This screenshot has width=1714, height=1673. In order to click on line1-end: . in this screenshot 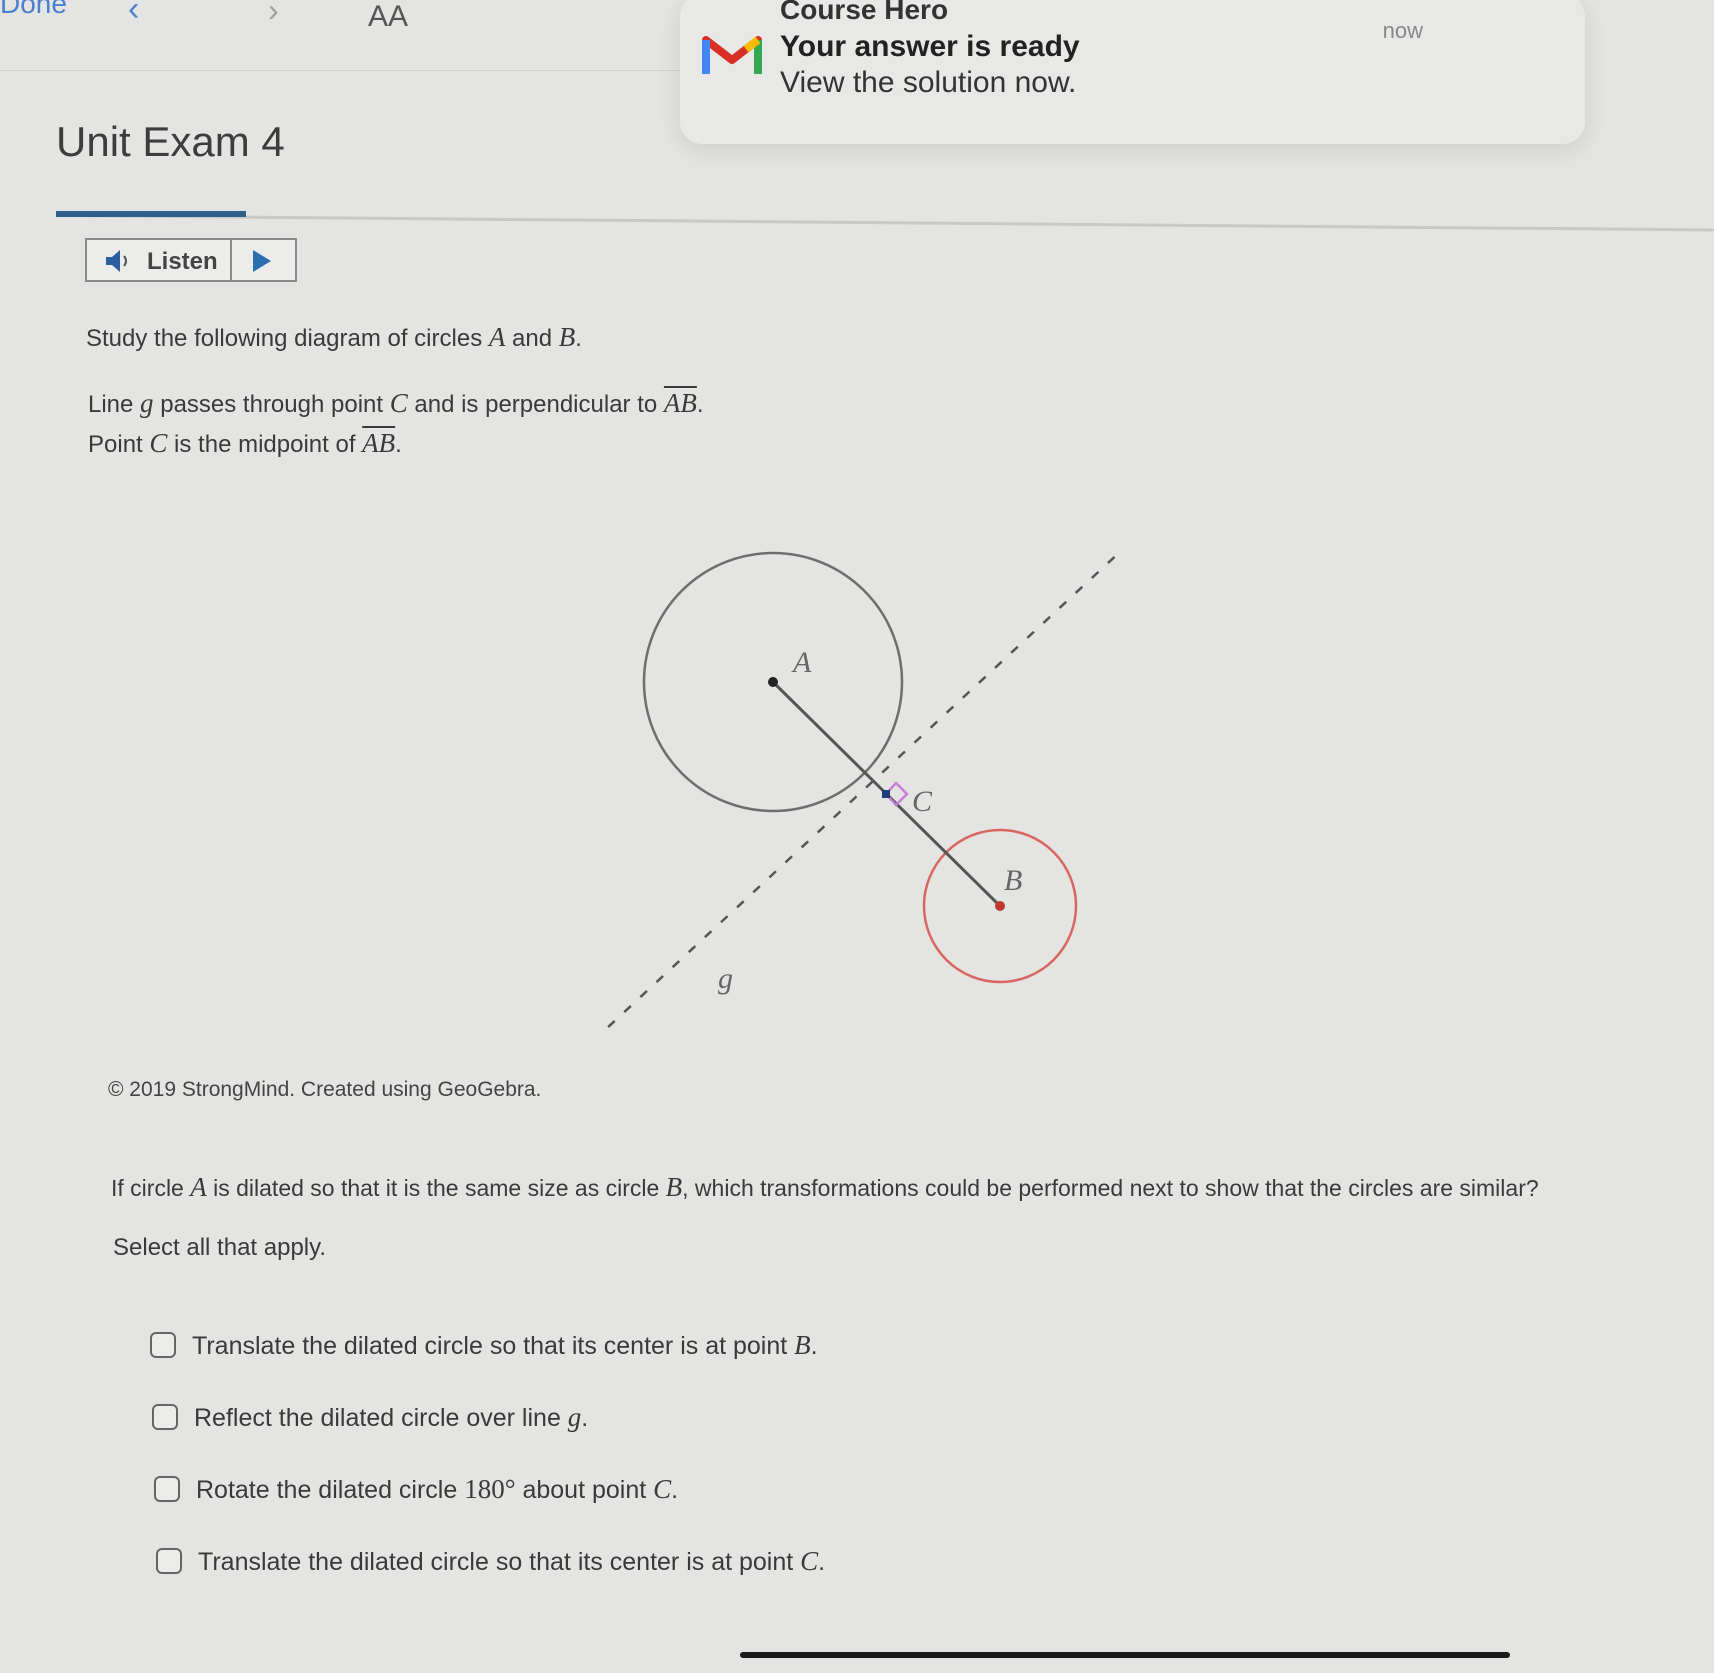, I will do `click(700, 404)`.